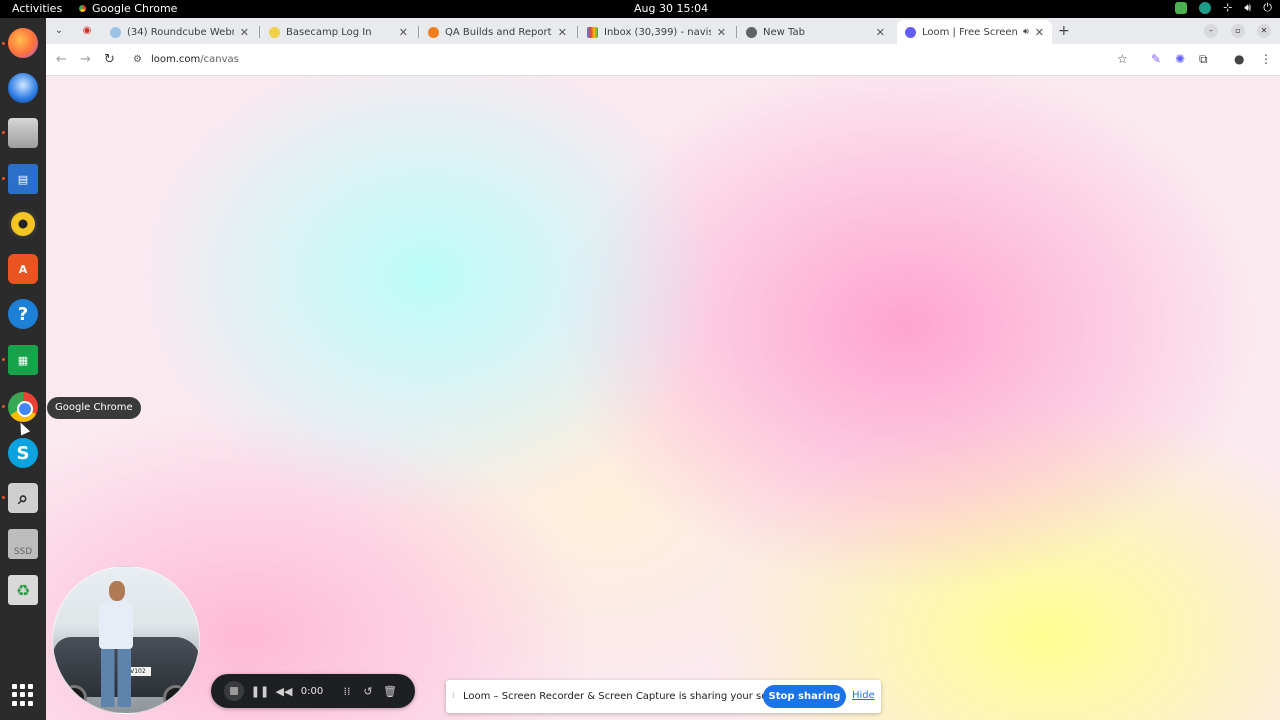 Image resolution: width=1280 pixels, height=720 pixels. What do you see at coordinates (23, 453) in the screenshot?
I see `skype-icon: S` at bounding box center [23, 453].